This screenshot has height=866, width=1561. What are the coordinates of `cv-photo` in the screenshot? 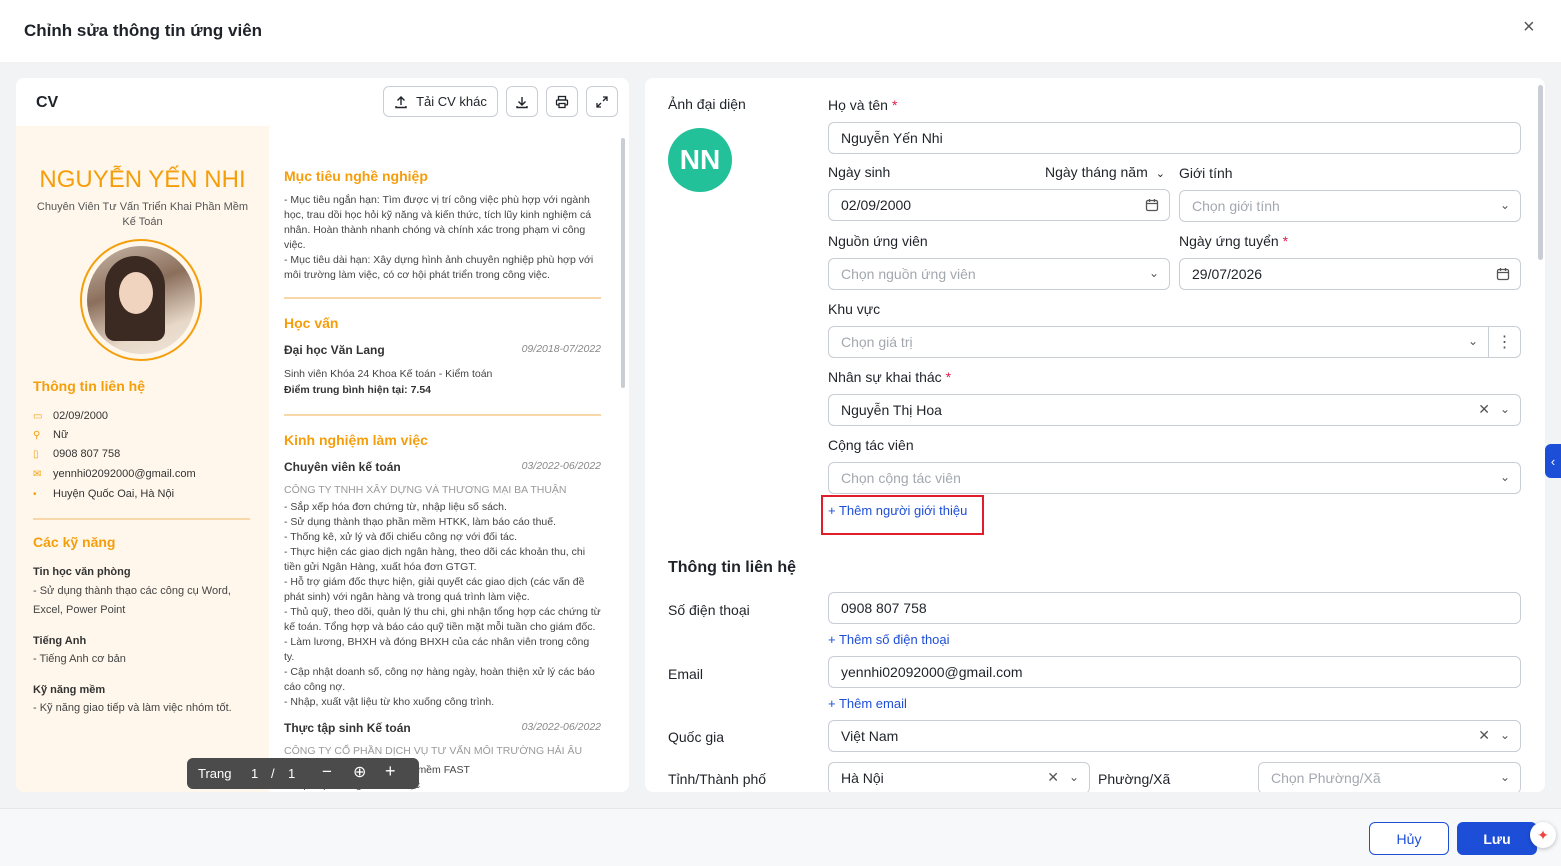 It's located at (141, 300).